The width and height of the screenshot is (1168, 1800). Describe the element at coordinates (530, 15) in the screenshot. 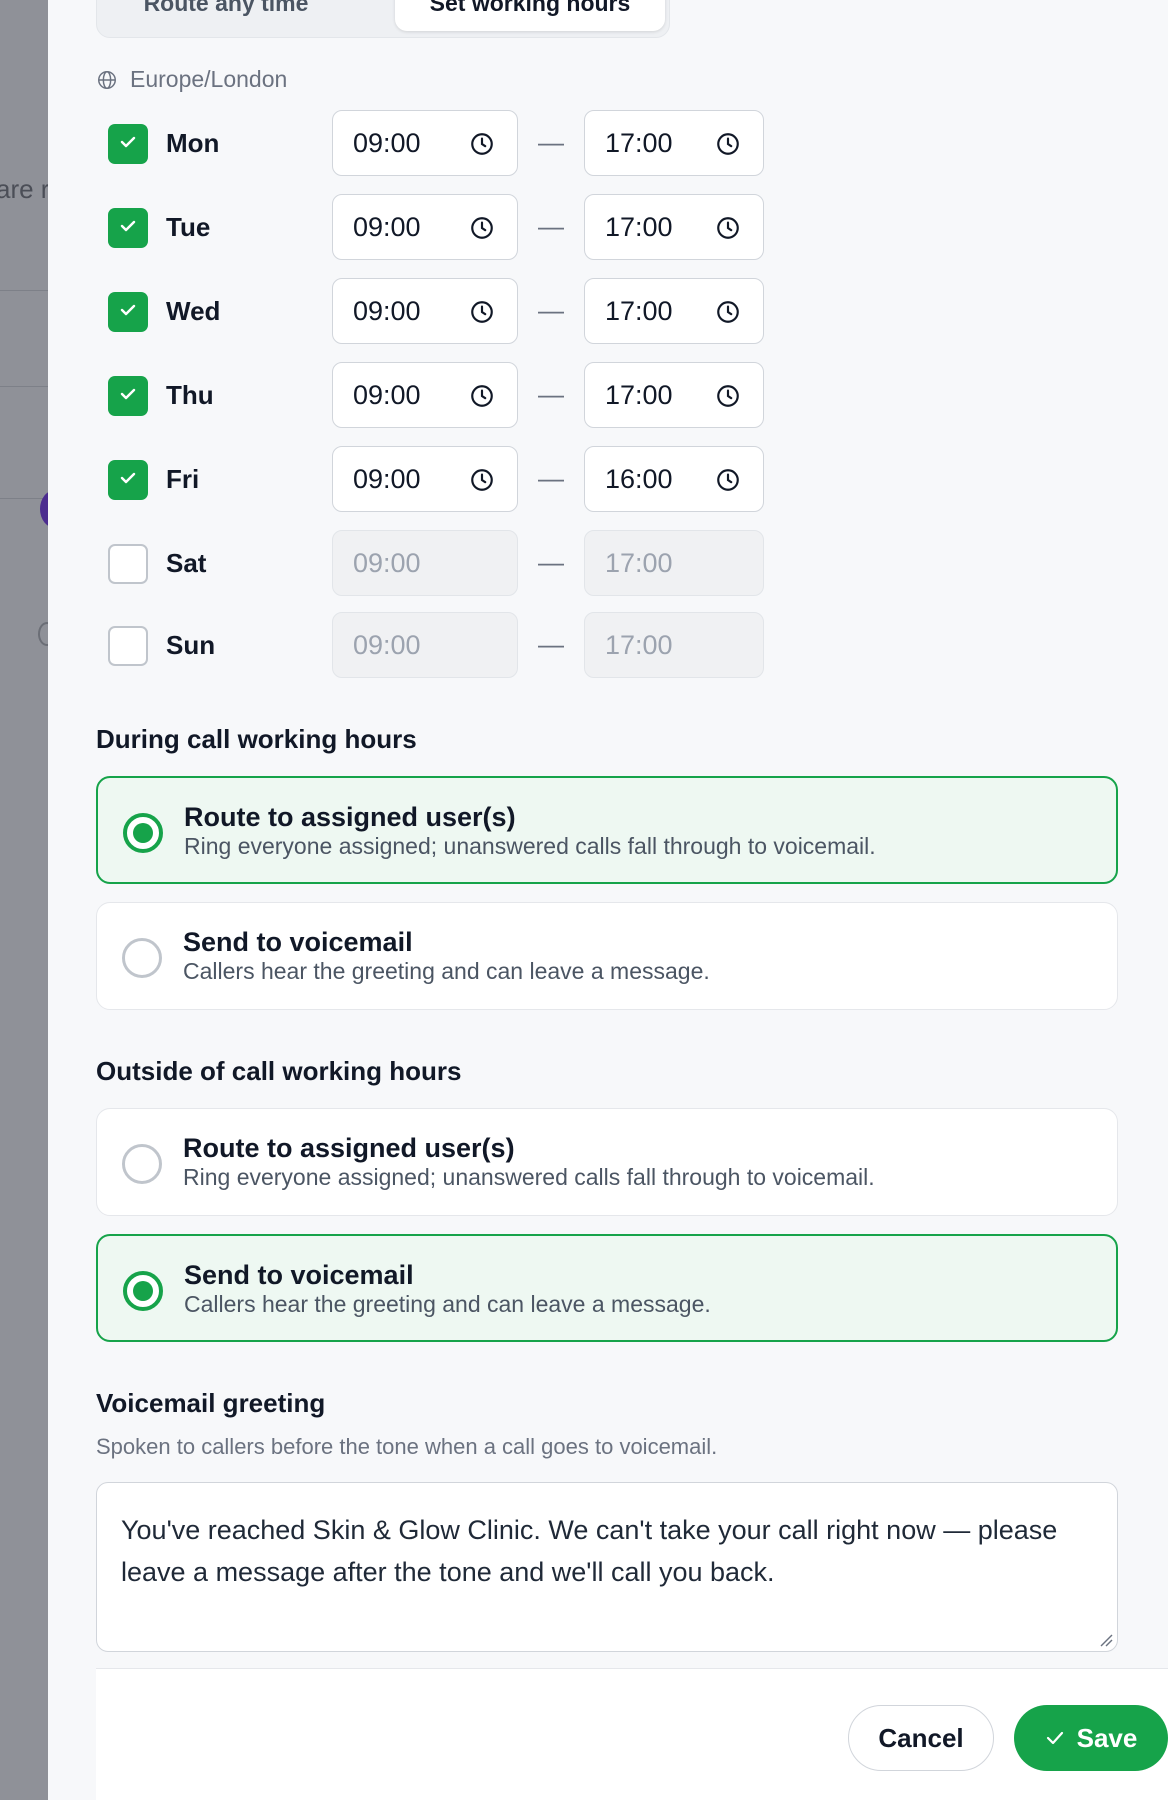

I see `tab-set-working-hours: Set working hours` at that location.